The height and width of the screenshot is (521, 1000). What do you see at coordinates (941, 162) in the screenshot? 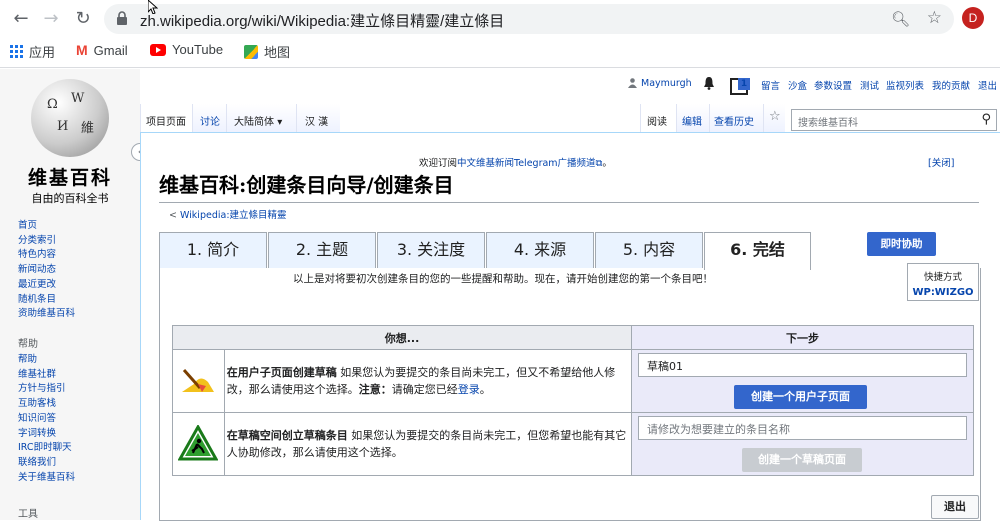
I see `dismiss-notice-link: [关闭]` at bounding box center [941, 162].